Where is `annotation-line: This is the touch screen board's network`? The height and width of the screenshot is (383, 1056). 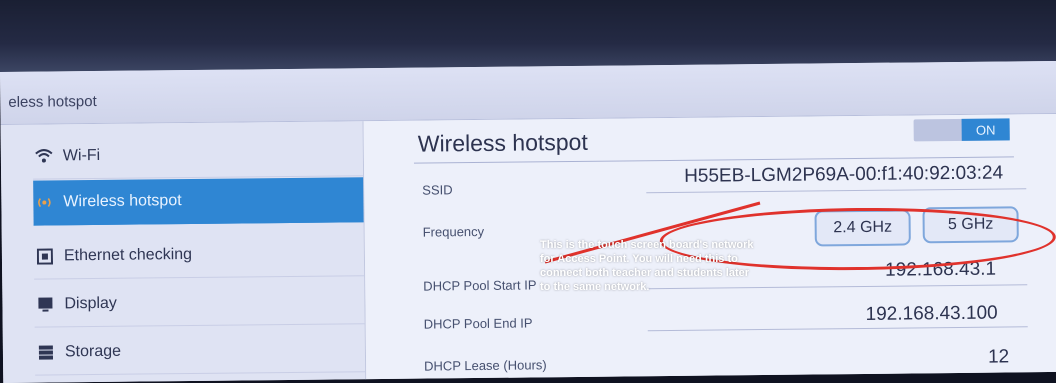 annotation-line: This is the touch screen board's network is located at coordinates (647, 245).